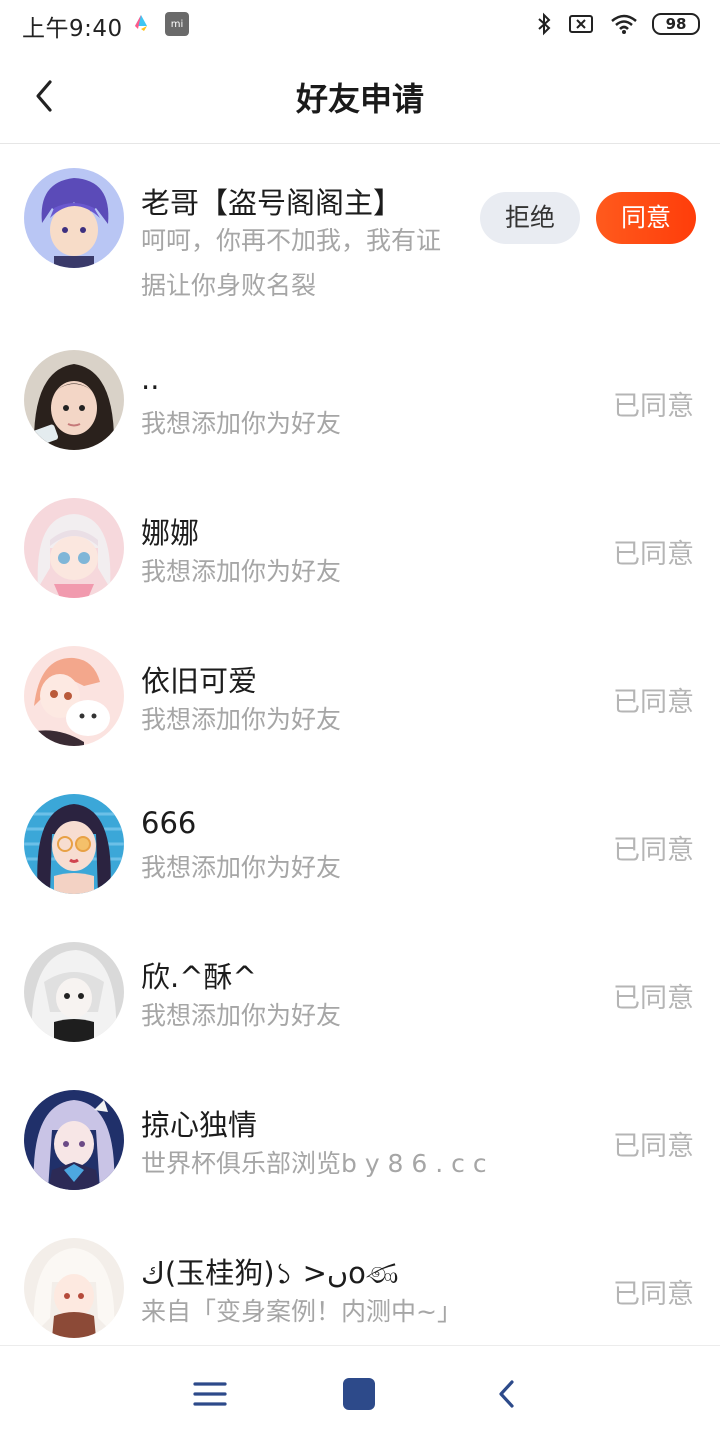  Describe the element at coordinates (508, 1394) in the screenshot. I see `back-icon` at that location.